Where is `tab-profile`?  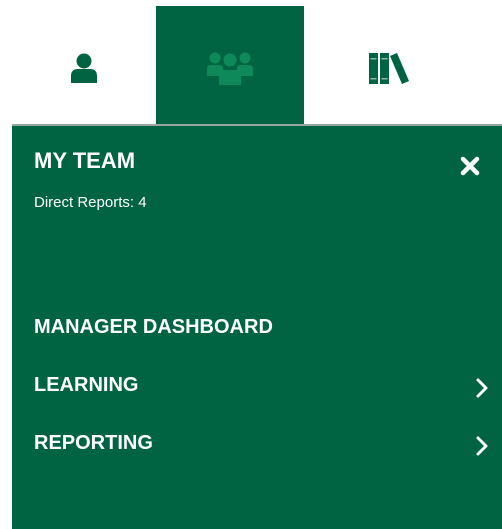 tab-profile is located at coordinates (84, 65).